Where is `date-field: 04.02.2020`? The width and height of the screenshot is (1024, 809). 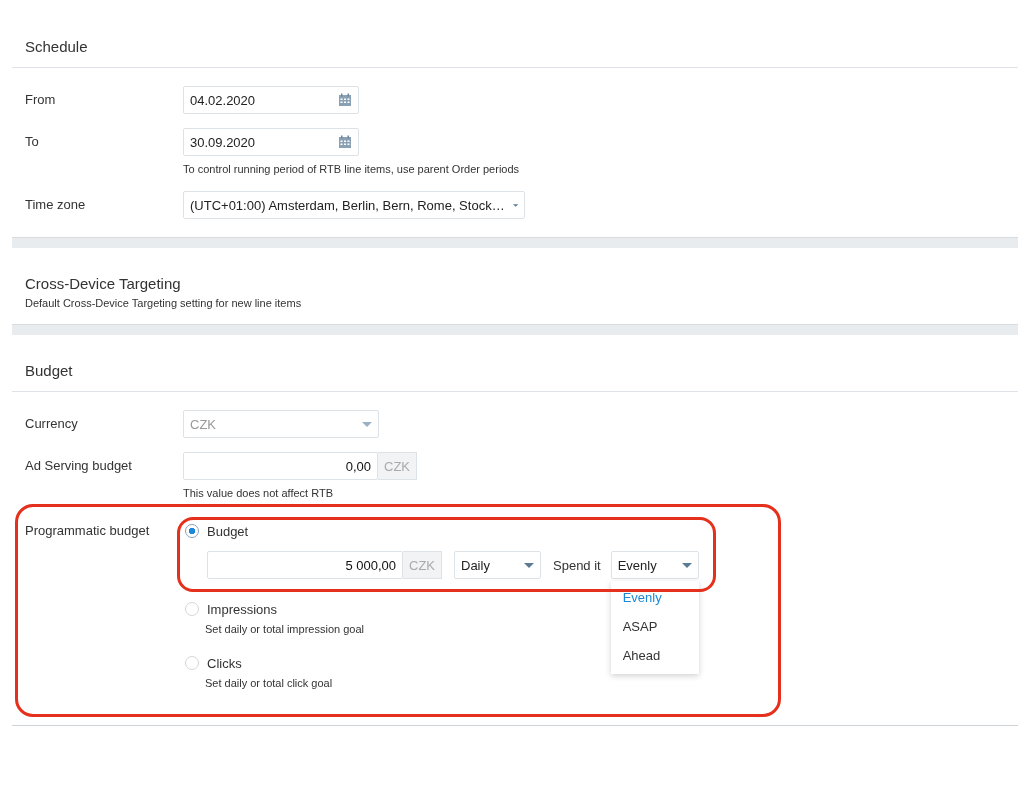 date-field: 04.02.2020 is located at coordinates (271, 100).